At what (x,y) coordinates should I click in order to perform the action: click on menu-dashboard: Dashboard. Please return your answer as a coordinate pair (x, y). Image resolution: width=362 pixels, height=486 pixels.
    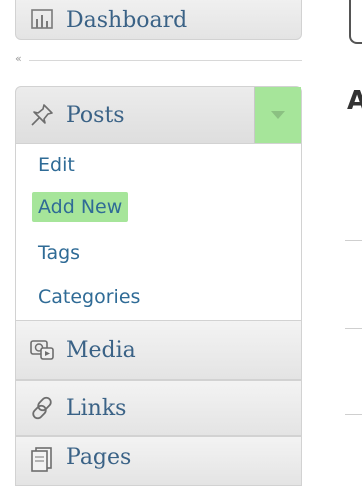
    Looking at the image, I should click on (158, 20).